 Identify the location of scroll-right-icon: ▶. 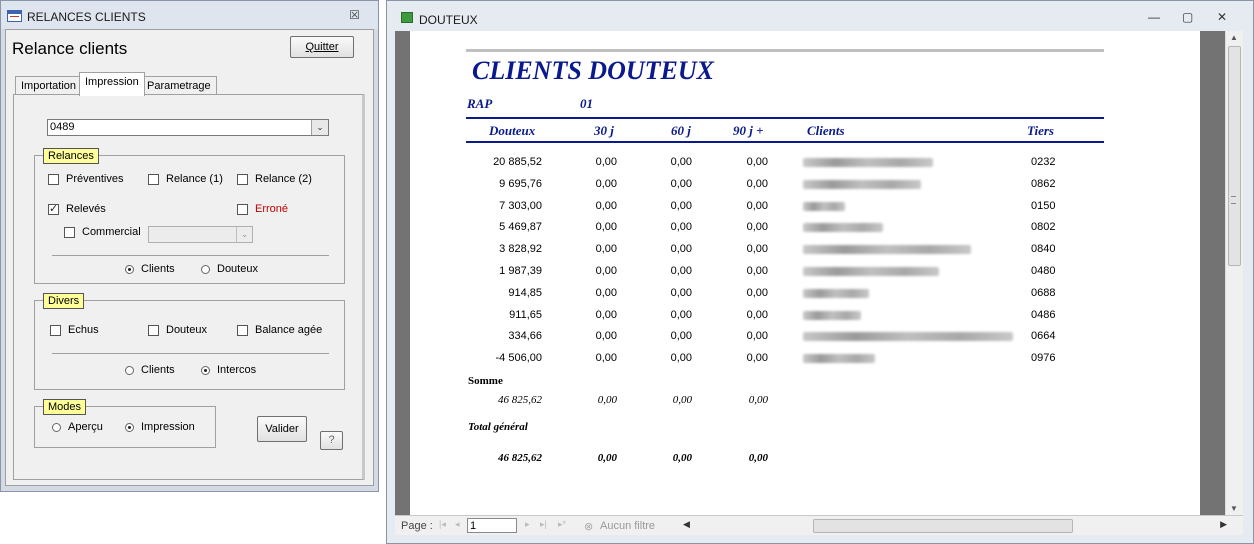
(1223, 524).